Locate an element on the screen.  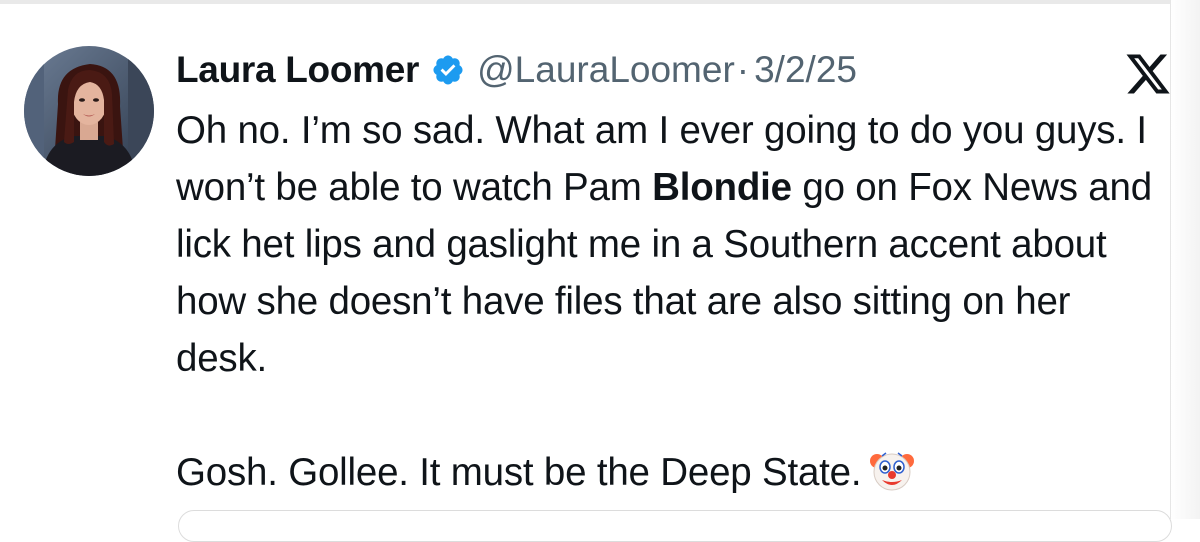
quote-card is located at coordinates (675, 526).